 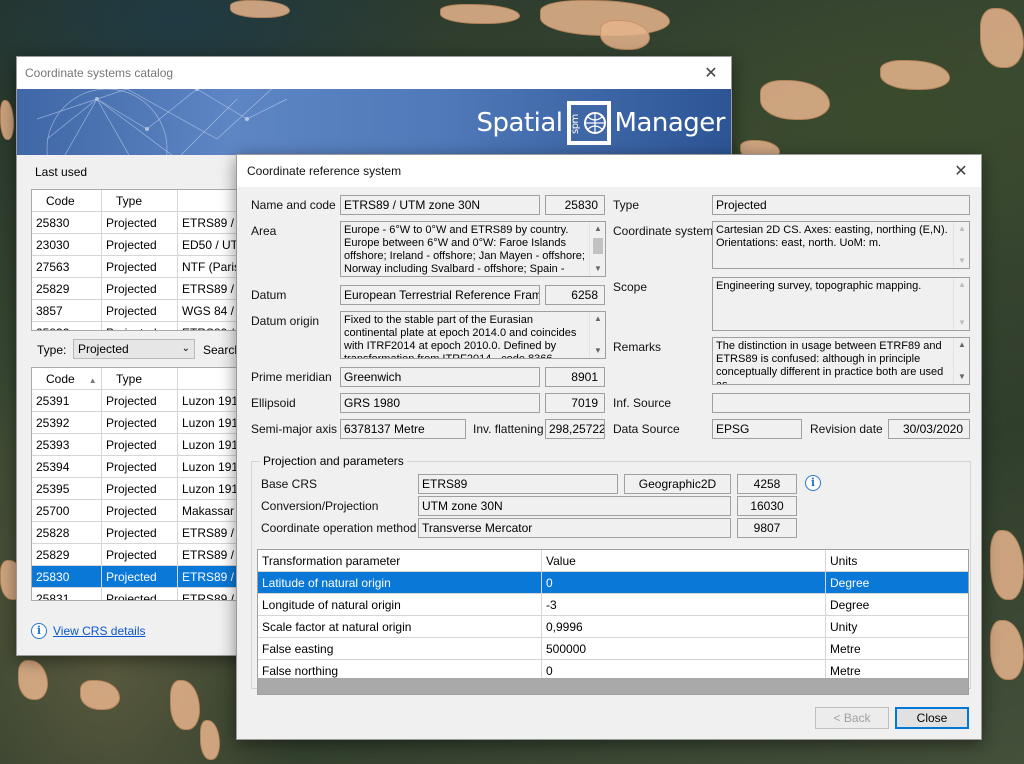 I want to click on svg-text: spm, so click(x=575, y=124).